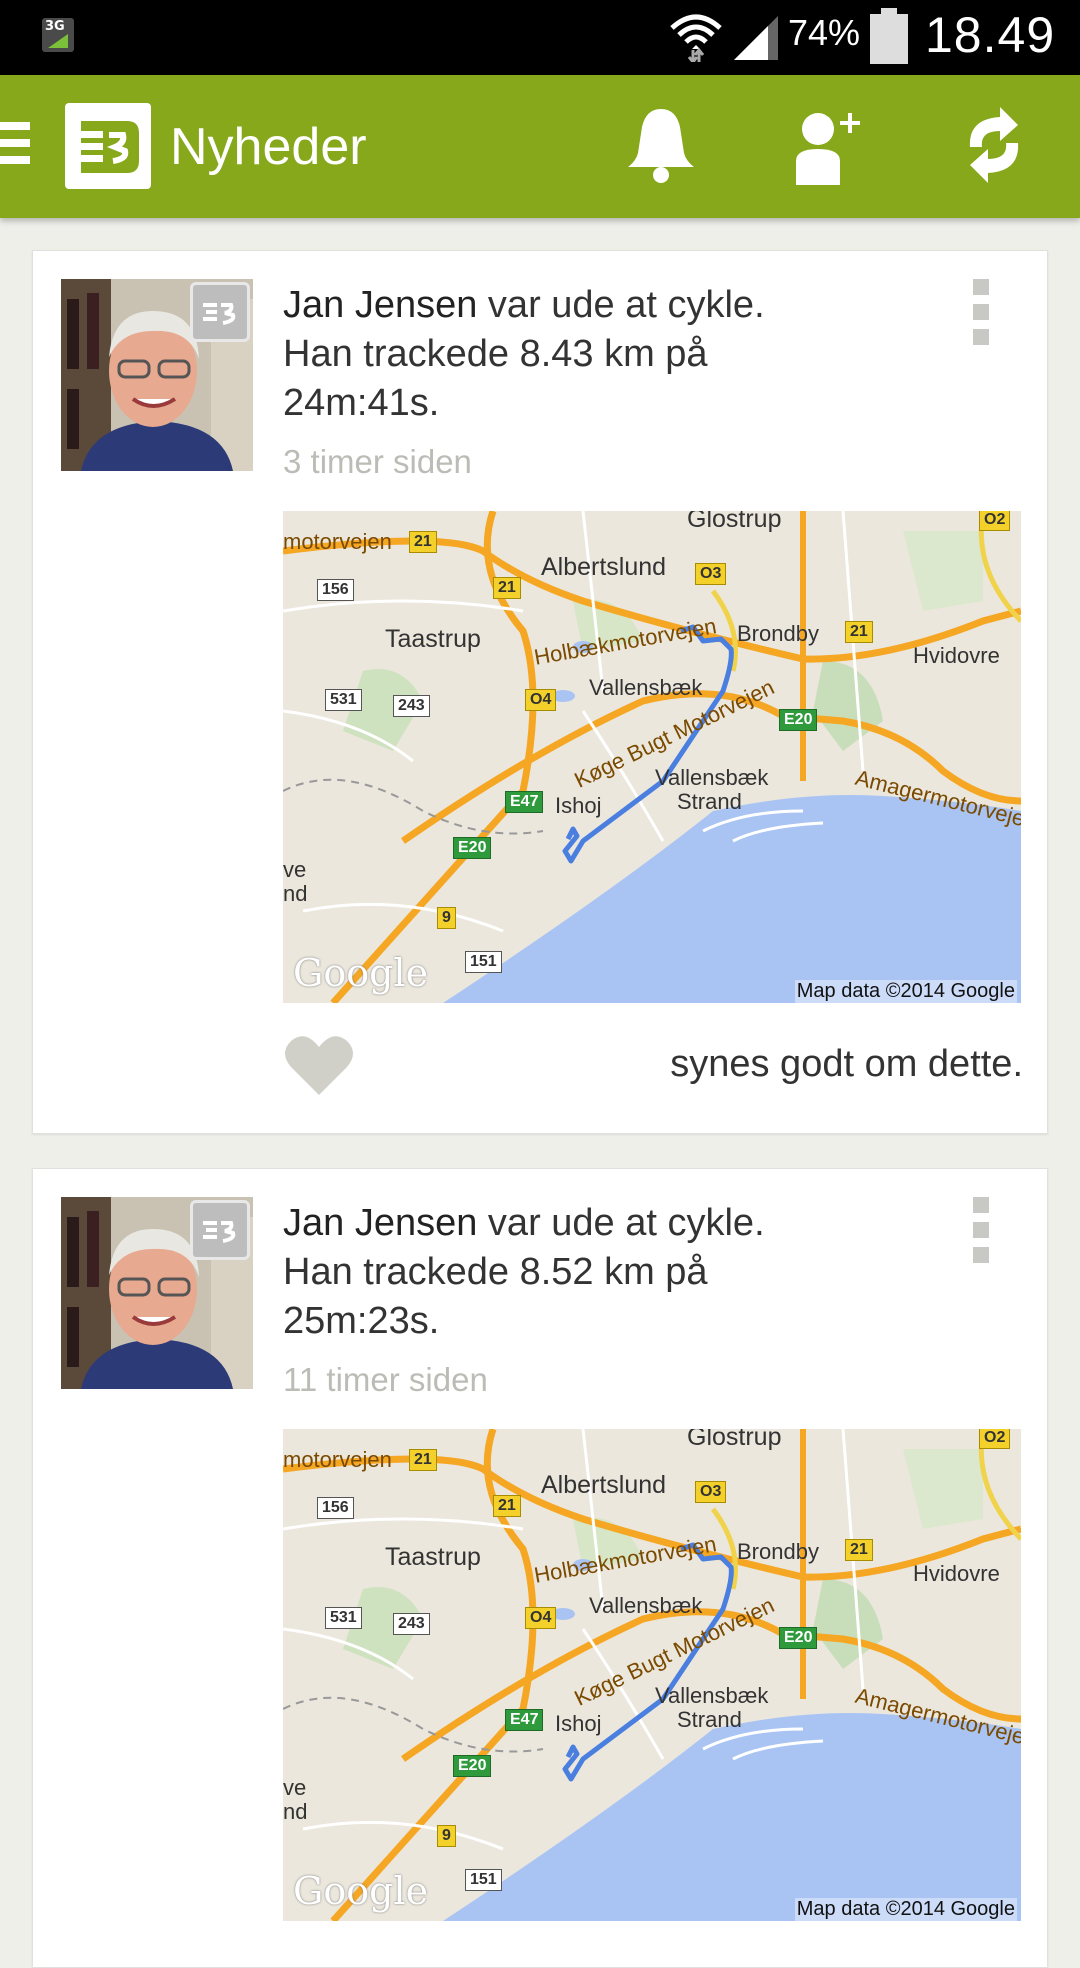  Describe the element at coordinates (495, 354) in the screenshot. I see `distance-text: Han trackede 8.43 km på` at that location.